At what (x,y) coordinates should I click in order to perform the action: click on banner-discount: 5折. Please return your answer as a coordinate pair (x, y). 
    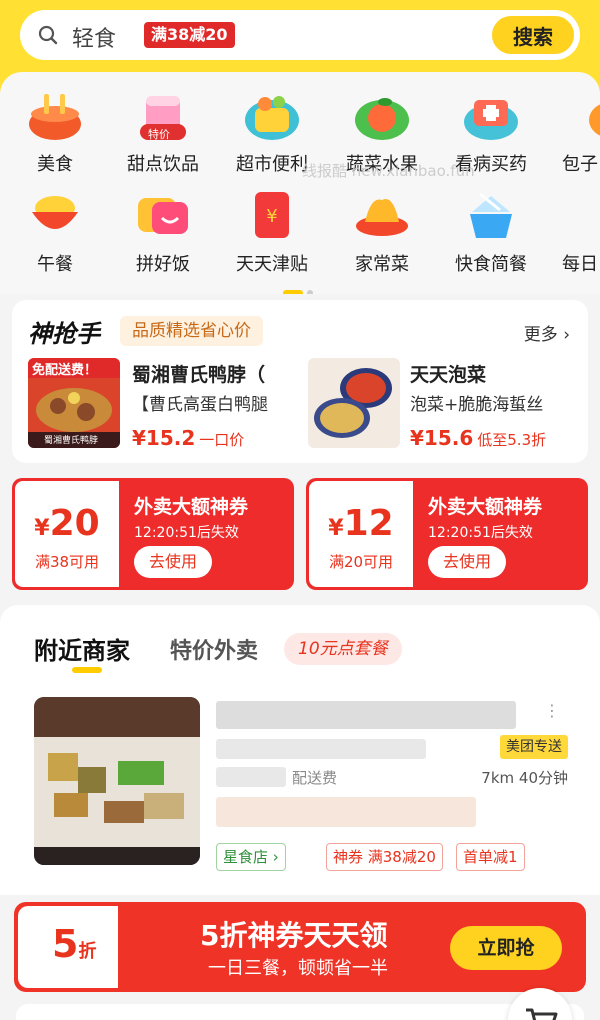
    Looking at the image, I should click on (74, 944).